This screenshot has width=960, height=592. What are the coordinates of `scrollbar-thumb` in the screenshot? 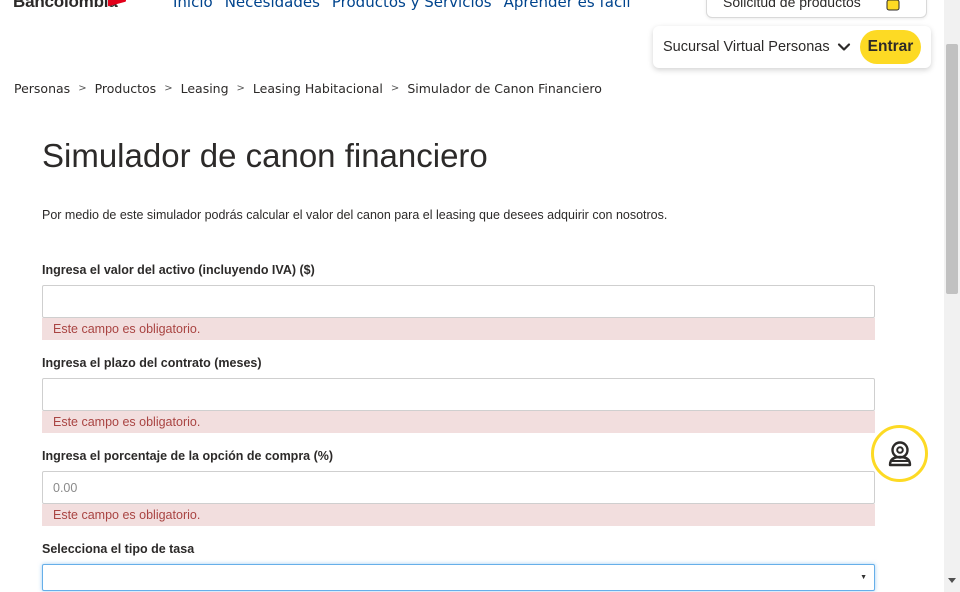 It's located at (952, 169).